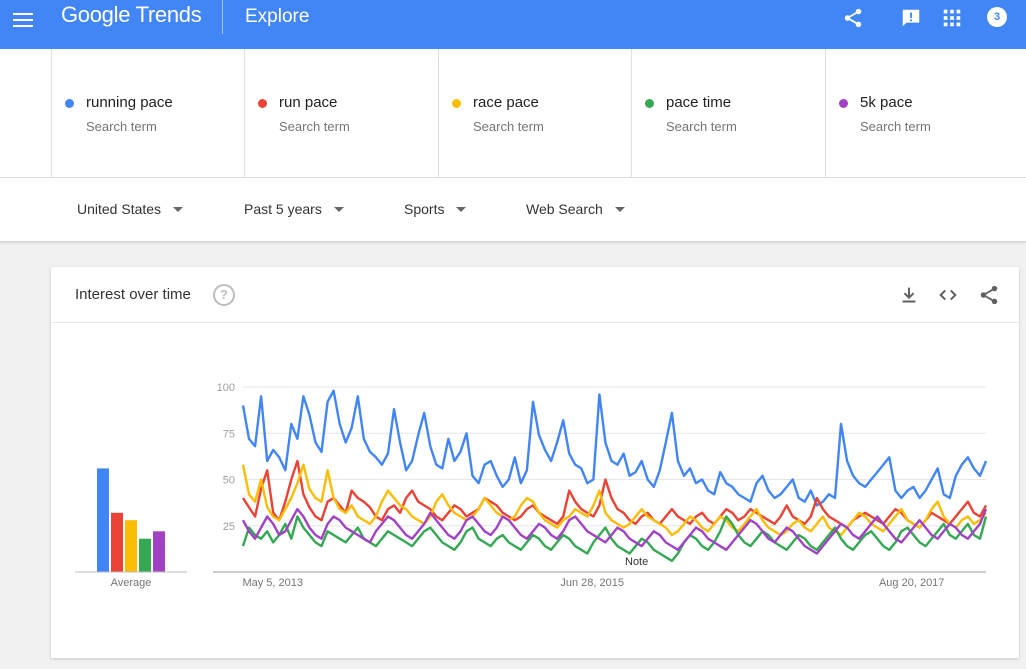  I want to click on x-tick-label: May 5, 2013, so click(272, 583).